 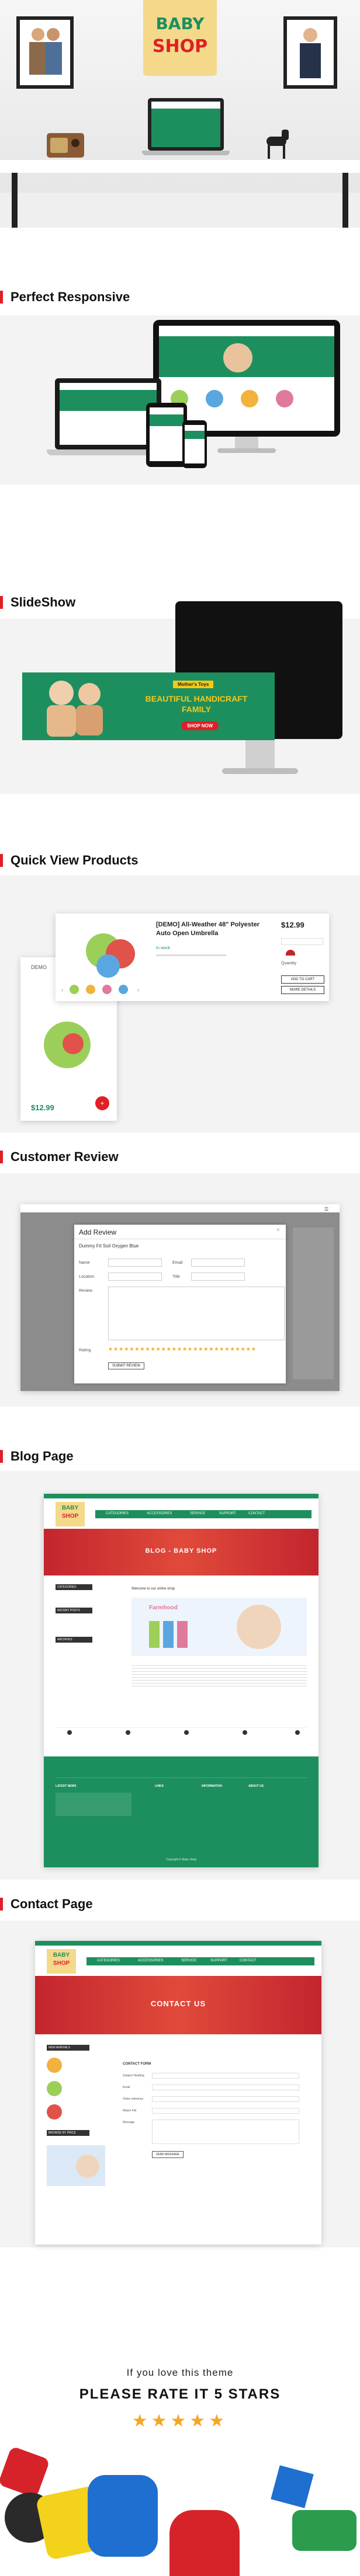 What do you see at coordinates (180, 2372) in the screenshot?
I see `rate-line1: If you love this theme` at bounding box center [180, 2372].